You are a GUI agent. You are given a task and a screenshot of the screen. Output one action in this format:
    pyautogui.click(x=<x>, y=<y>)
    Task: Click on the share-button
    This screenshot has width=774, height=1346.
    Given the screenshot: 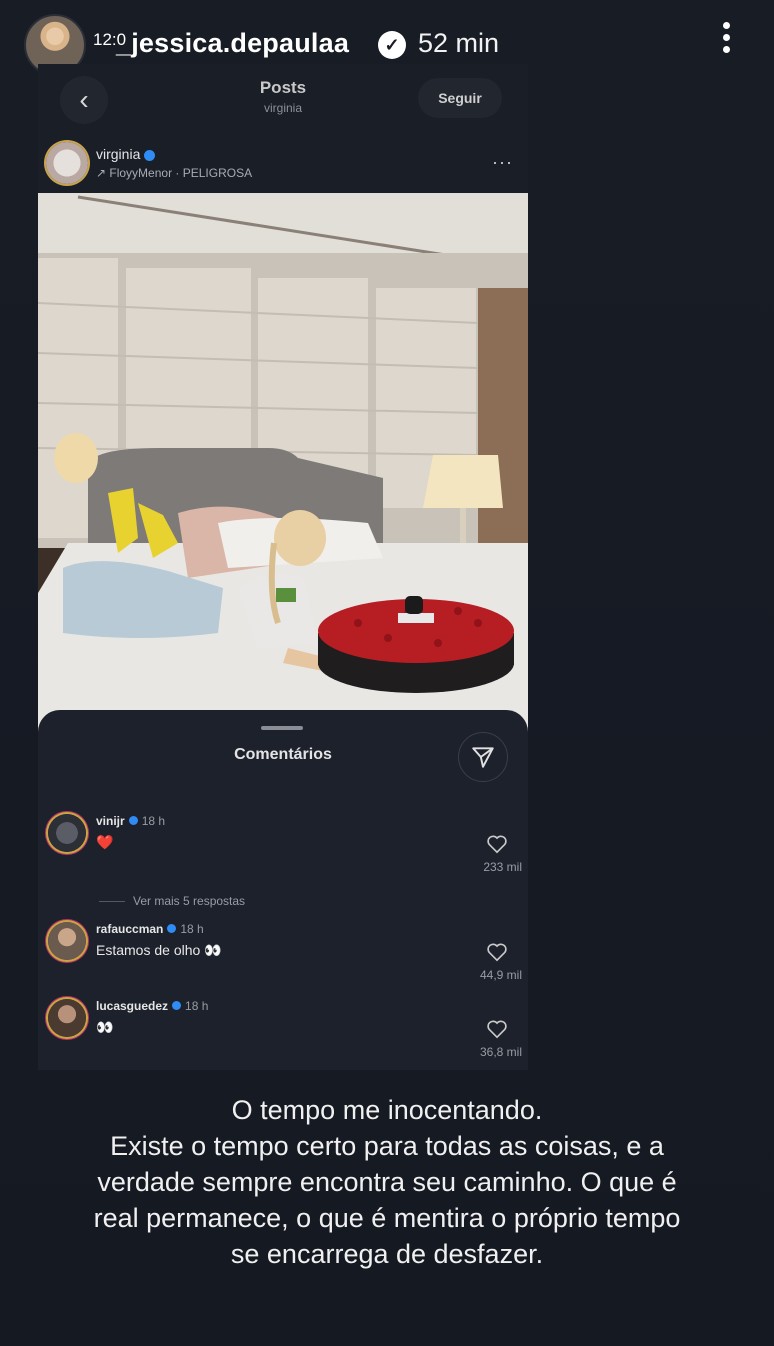 What is the action you would take?
    pyautogui.click(x=483, y=757)
    